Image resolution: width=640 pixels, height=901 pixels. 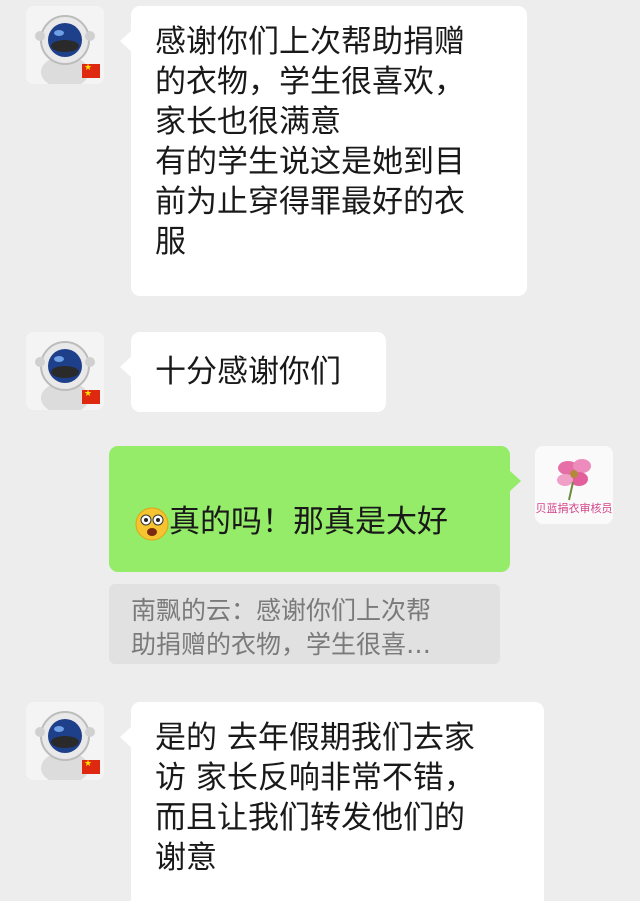 What do you see at coordinates (152, 523) in the screenshot?
I see `surprised-face-emoji` at bounding box center [152, 523].